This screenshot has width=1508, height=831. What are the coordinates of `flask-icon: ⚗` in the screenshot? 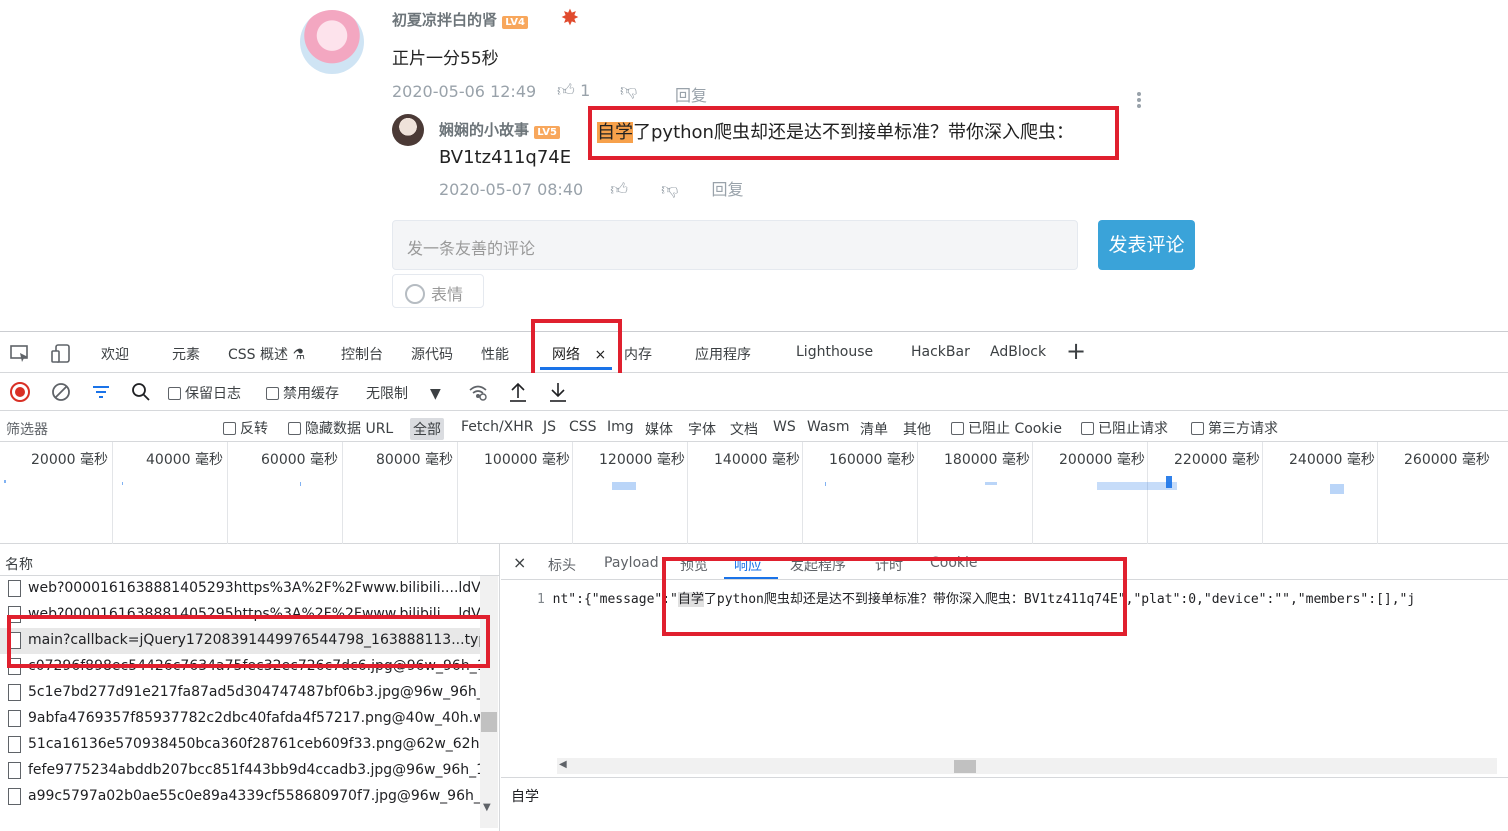 It's located at (299, 355).